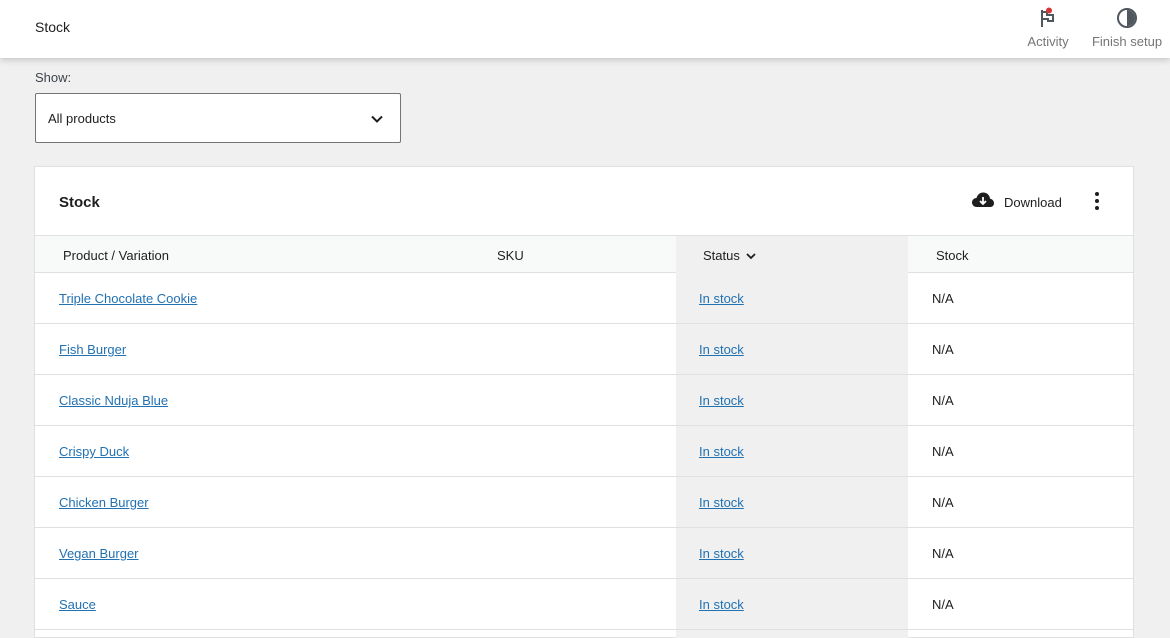 Image resolution: width=1170 pixels, height=638 pixels. Describe the element at coordinates (1127, 18) in the screenshot. I see `half-circle-icon` at that location.